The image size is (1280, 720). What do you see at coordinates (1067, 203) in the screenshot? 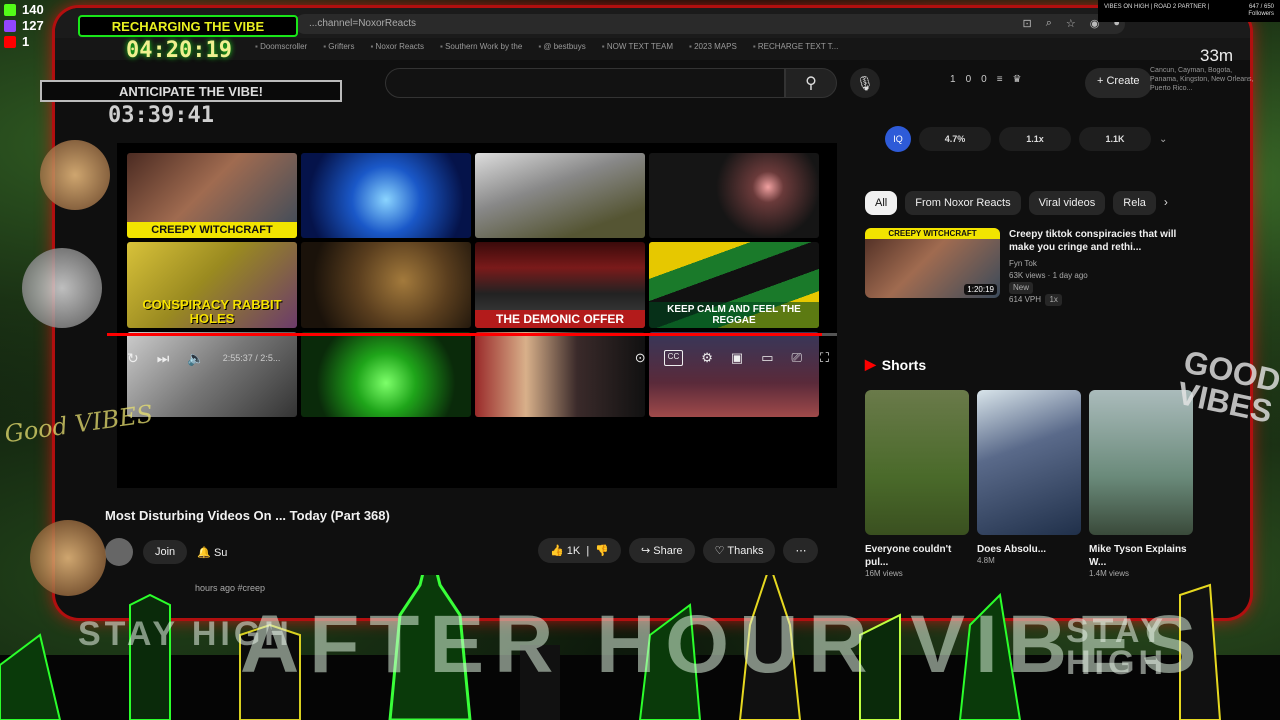
I see `chip-viral: Viral videos` at bounding box center [1067, 203].